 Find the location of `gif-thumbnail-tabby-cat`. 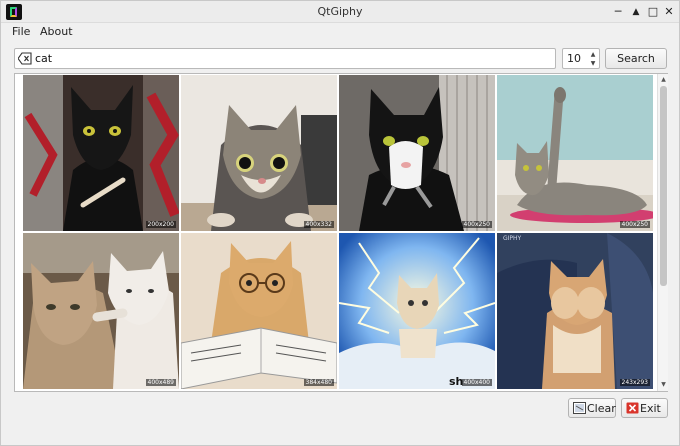

gif-thumbnail-tabby-cat is located at coordinates (259, 153).